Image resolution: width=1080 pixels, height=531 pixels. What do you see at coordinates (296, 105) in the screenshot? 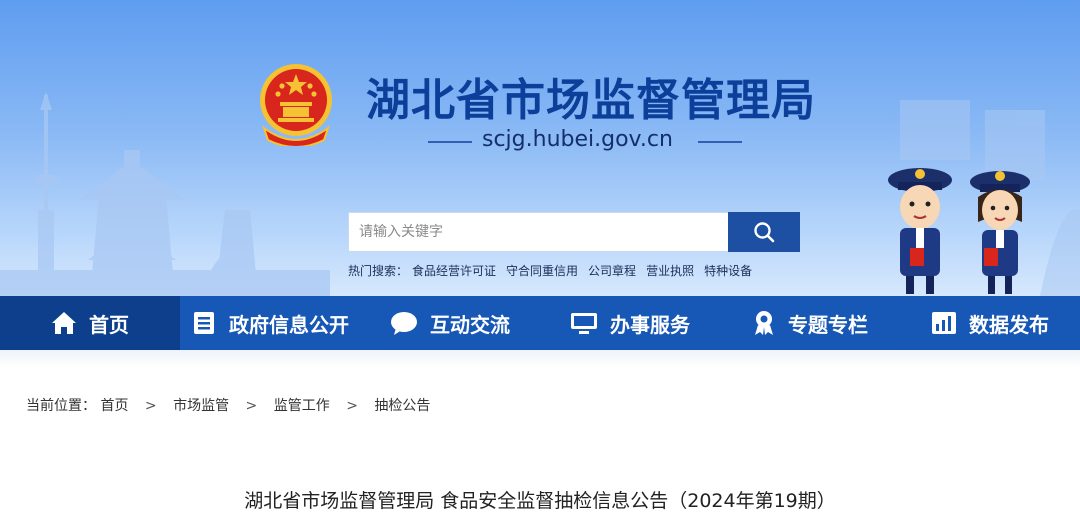
I see `national-emblem-icon` at bounding box center [296, 105].